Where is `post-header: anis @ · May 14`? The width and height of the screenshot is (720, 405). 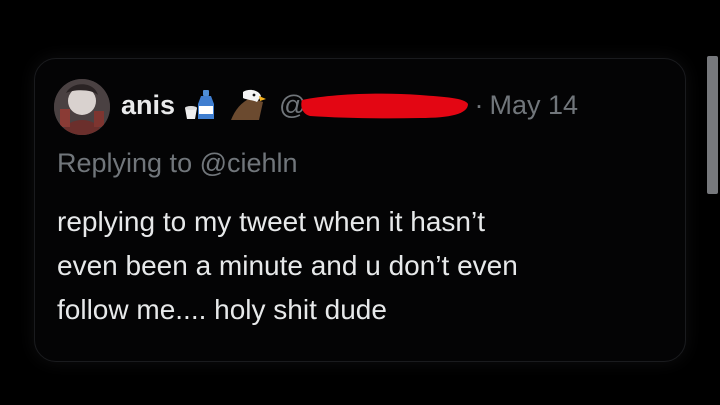 post-header: anis @ · May 14 is located at coordinates (349, 105).